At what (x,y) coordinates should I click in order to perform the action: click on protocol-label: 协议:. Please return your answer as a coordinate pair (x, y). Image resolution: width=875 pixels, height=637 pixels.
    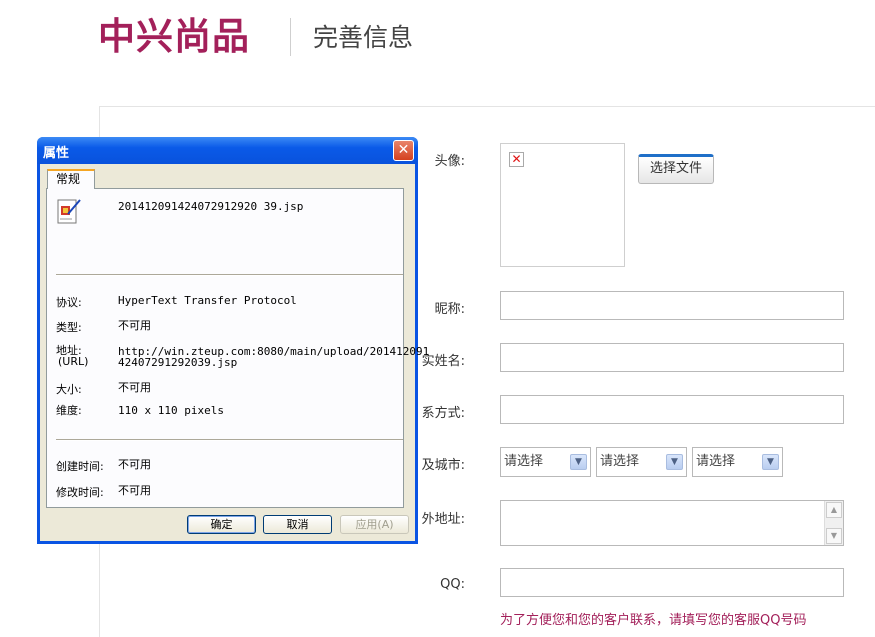
    Looking at the image, I should click on (69, 302).